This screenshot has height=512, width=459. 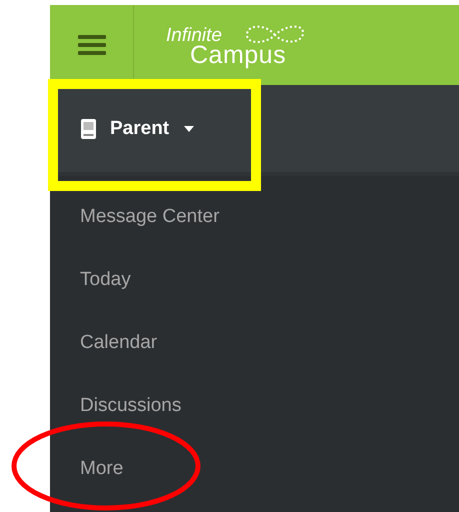 I want to click on menu-item: More, so click(x=102, y=469).